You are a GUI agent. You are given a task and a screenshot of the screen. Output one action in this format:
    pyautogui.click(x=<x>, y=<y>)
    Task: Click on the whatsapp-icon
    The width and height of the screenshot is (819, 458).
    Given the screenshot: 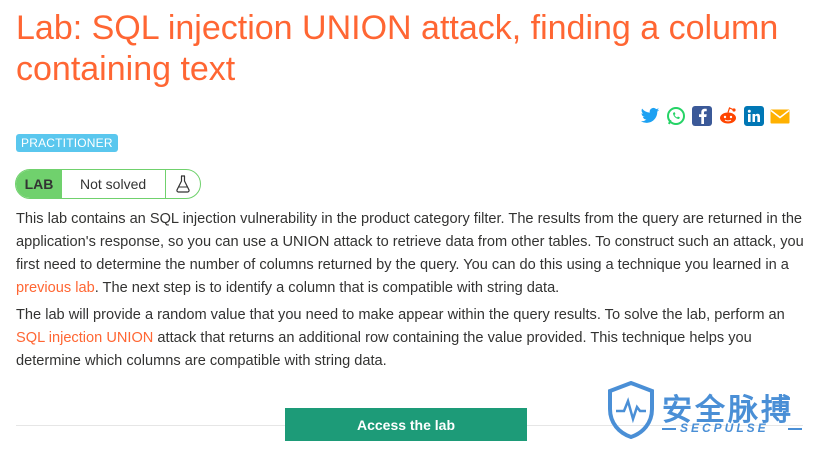 What is the action you would take?
    pyautogui.click(x=676, y=116)
    